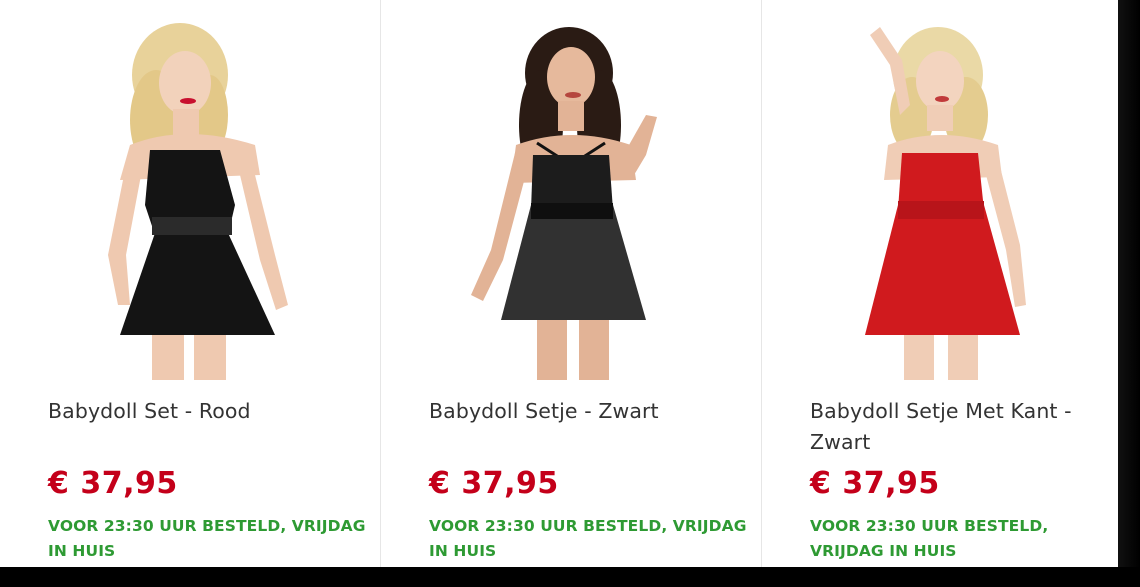 The height and width of the screenshot is (587, 1140). What do you see at coordinates (570, 577) in the screenshot?
I see `window-edge-bottom` at bounding box center [570, 577].